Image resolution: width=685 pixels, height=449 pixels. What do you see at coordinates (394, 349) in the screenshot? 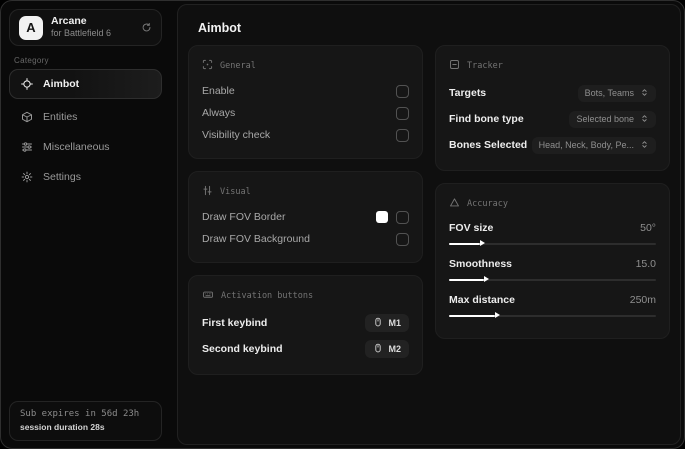
I see `keybind-value: M2` at bounding box center [394, 349].